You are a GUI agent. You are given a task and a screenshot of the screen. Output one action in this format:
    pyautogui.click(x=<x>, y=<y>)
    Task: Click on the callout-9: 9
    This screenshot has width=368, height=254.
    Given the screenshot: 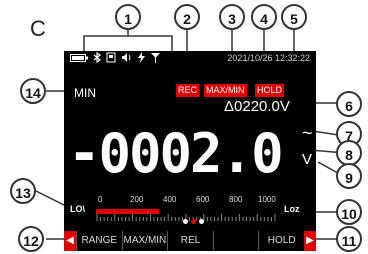 What is the action you would take?
    pyautogui.click(x=349, y=176)
    